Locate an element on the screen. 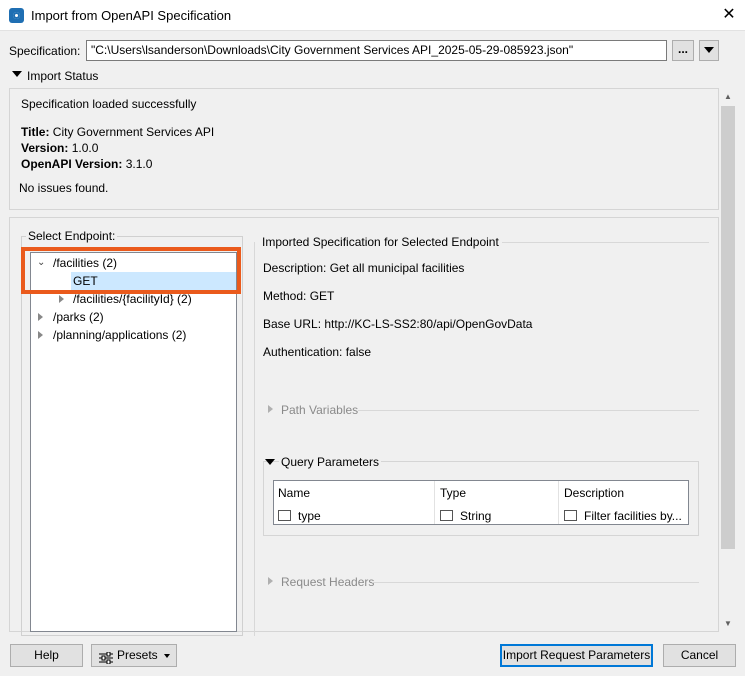 The image size is (745, 676). details-left-border is located at coordinates (254, 439).